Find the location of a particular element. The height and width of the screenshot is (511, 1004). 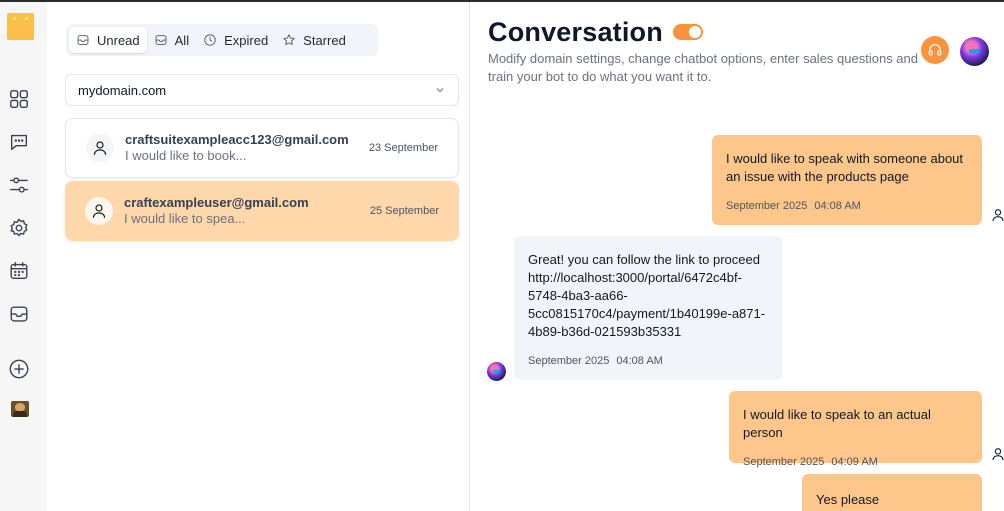

add-icon is located at coordinates (19, 369).